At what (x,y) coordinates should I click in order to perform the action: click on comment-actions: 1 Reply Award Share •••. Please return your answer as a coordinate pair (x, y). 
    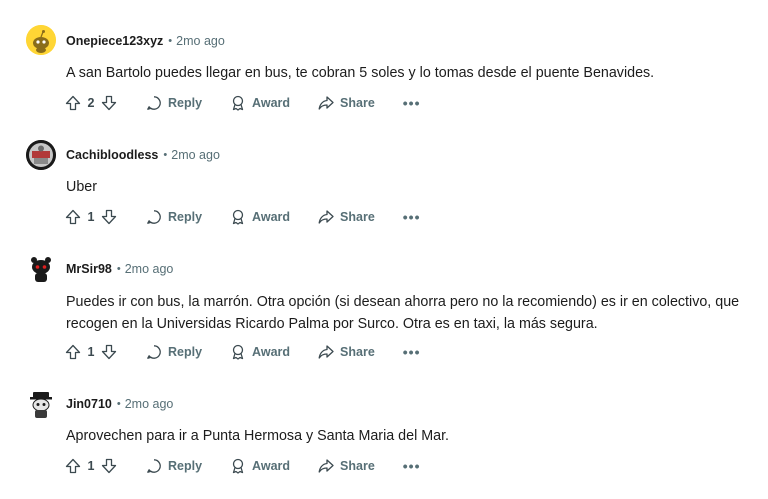
    Looking at the image, I should click on (242, 466).